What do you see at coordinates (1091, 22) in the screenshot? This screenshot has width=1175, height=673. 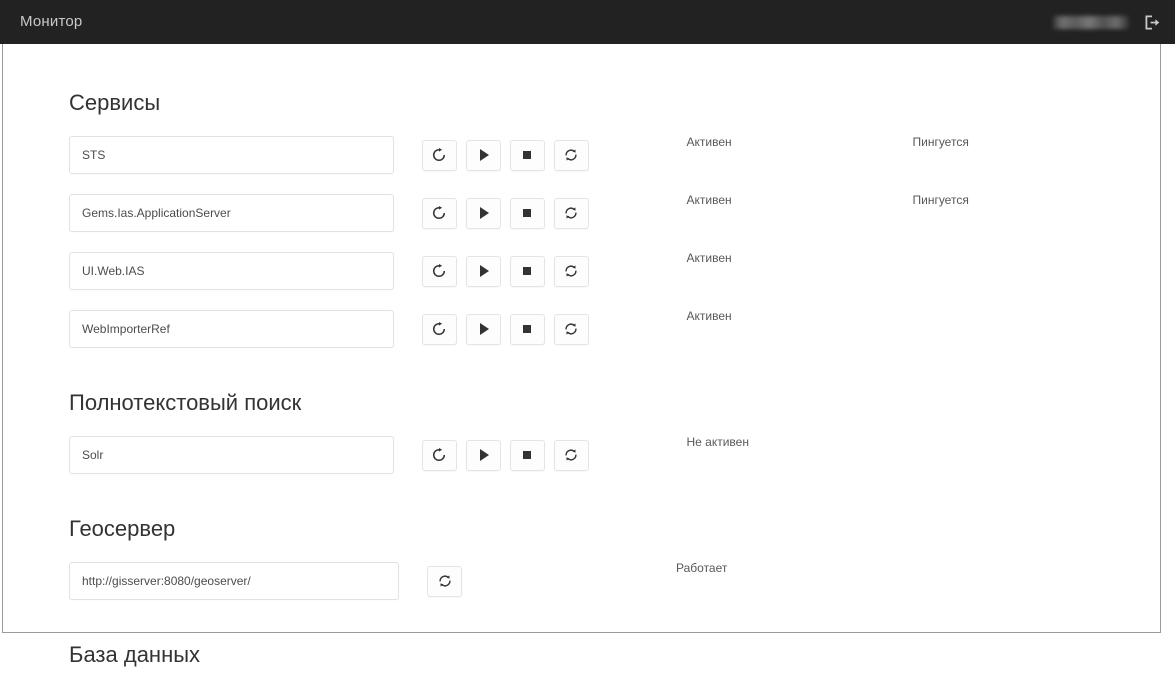 I see `username-label` at bounding box center [1091, 22].